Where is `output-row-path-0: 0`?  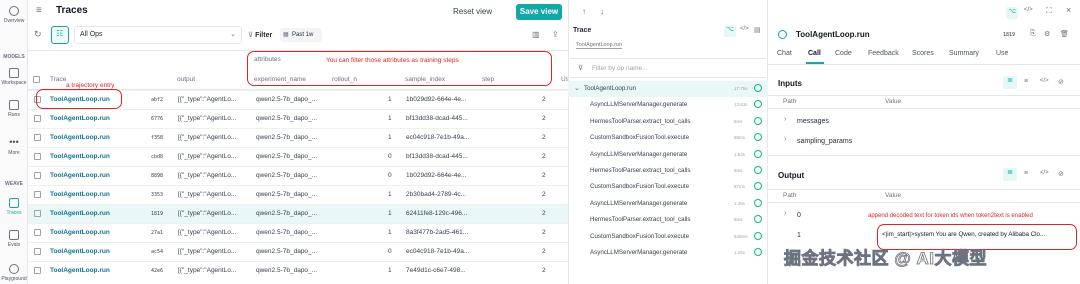
output-row-path-0: 0 is located at coordinates (799, 215).